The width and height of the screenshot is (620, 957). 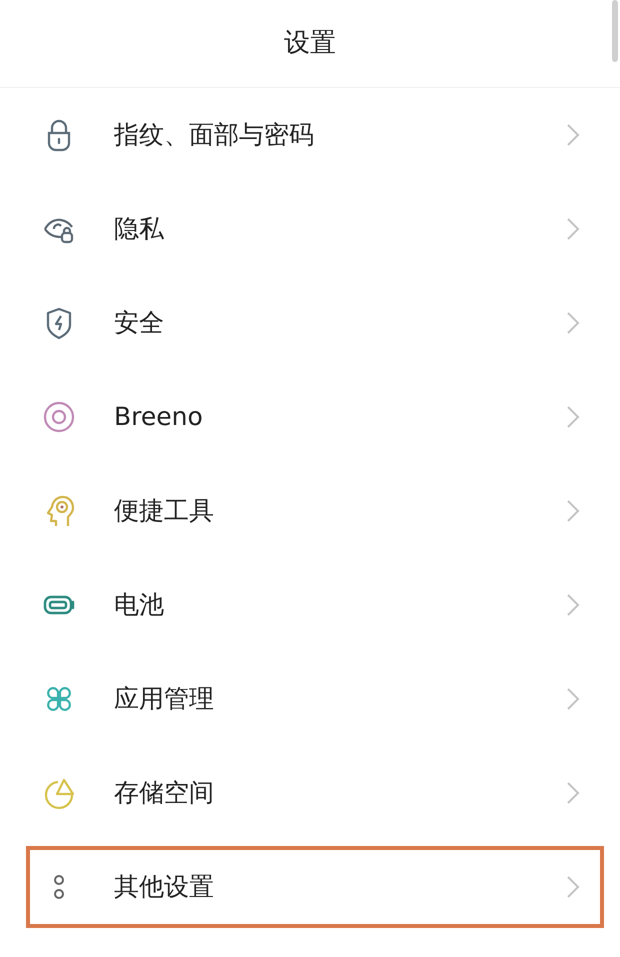 I want to click on pie-chart-icon, so click(x=59, y=793).